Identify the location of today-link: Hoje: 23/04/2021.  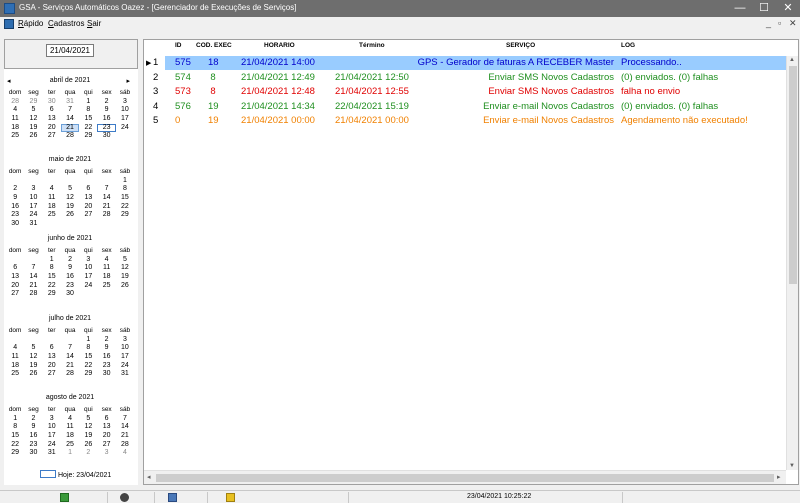
(75, 474).